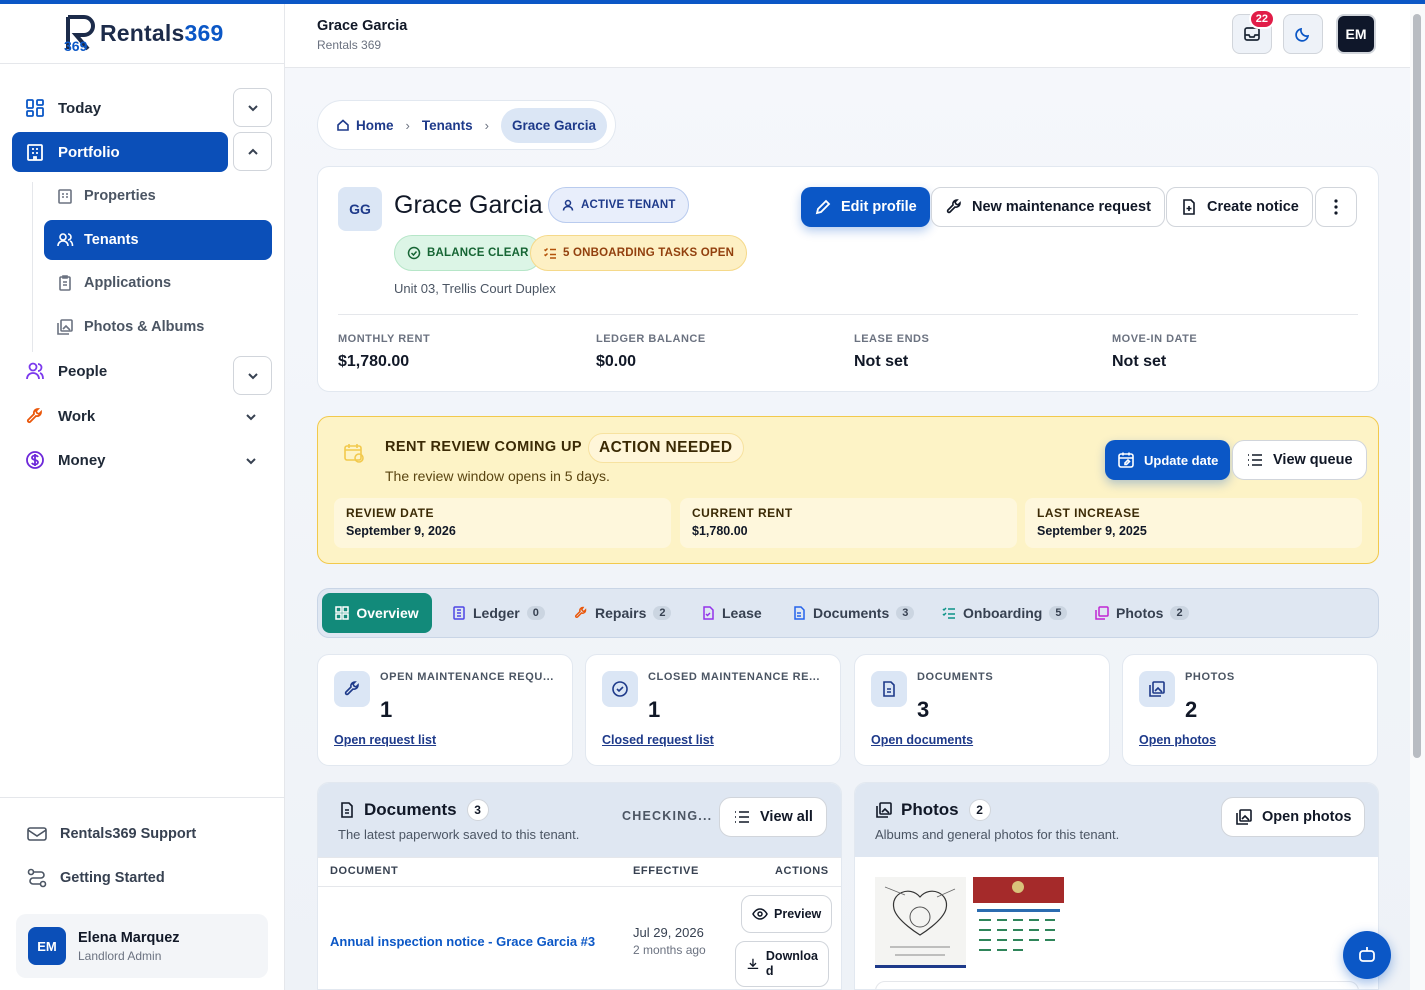 The width and height of the screenshot is (1425, 990). Describe the element at coordinates (120, 196) in the screenshot. I see `sub-item-label: Properties` at that location.